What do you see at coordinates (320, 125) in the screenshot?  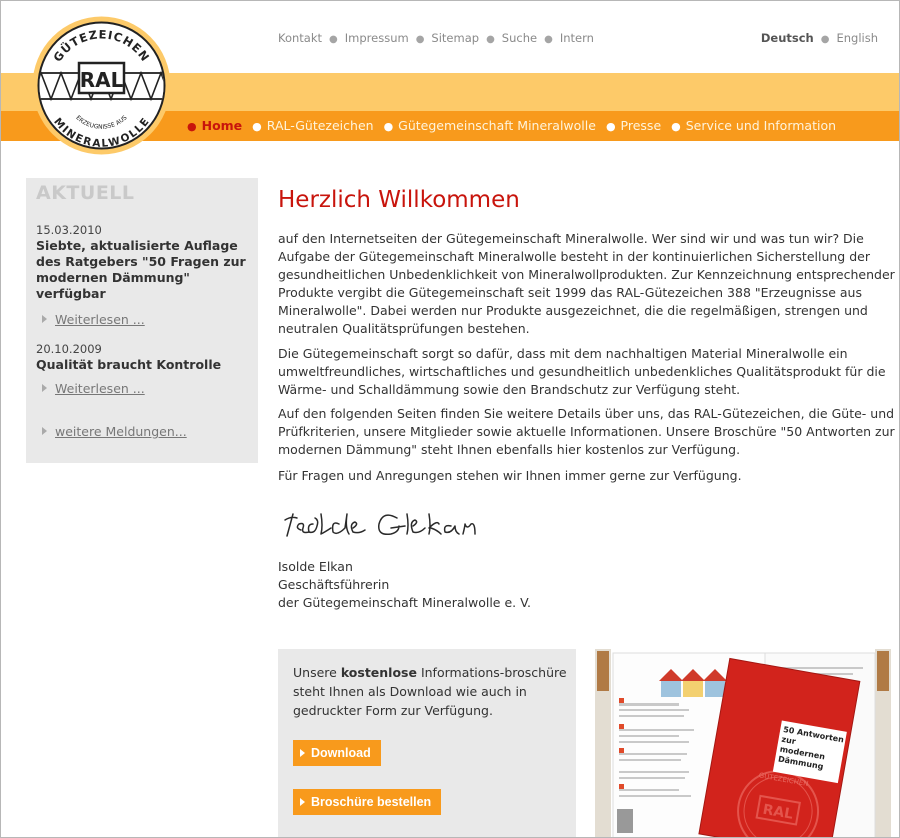 I see `nav-item-label: RAL-Gütezeichen` at bounding box center [320, 125].